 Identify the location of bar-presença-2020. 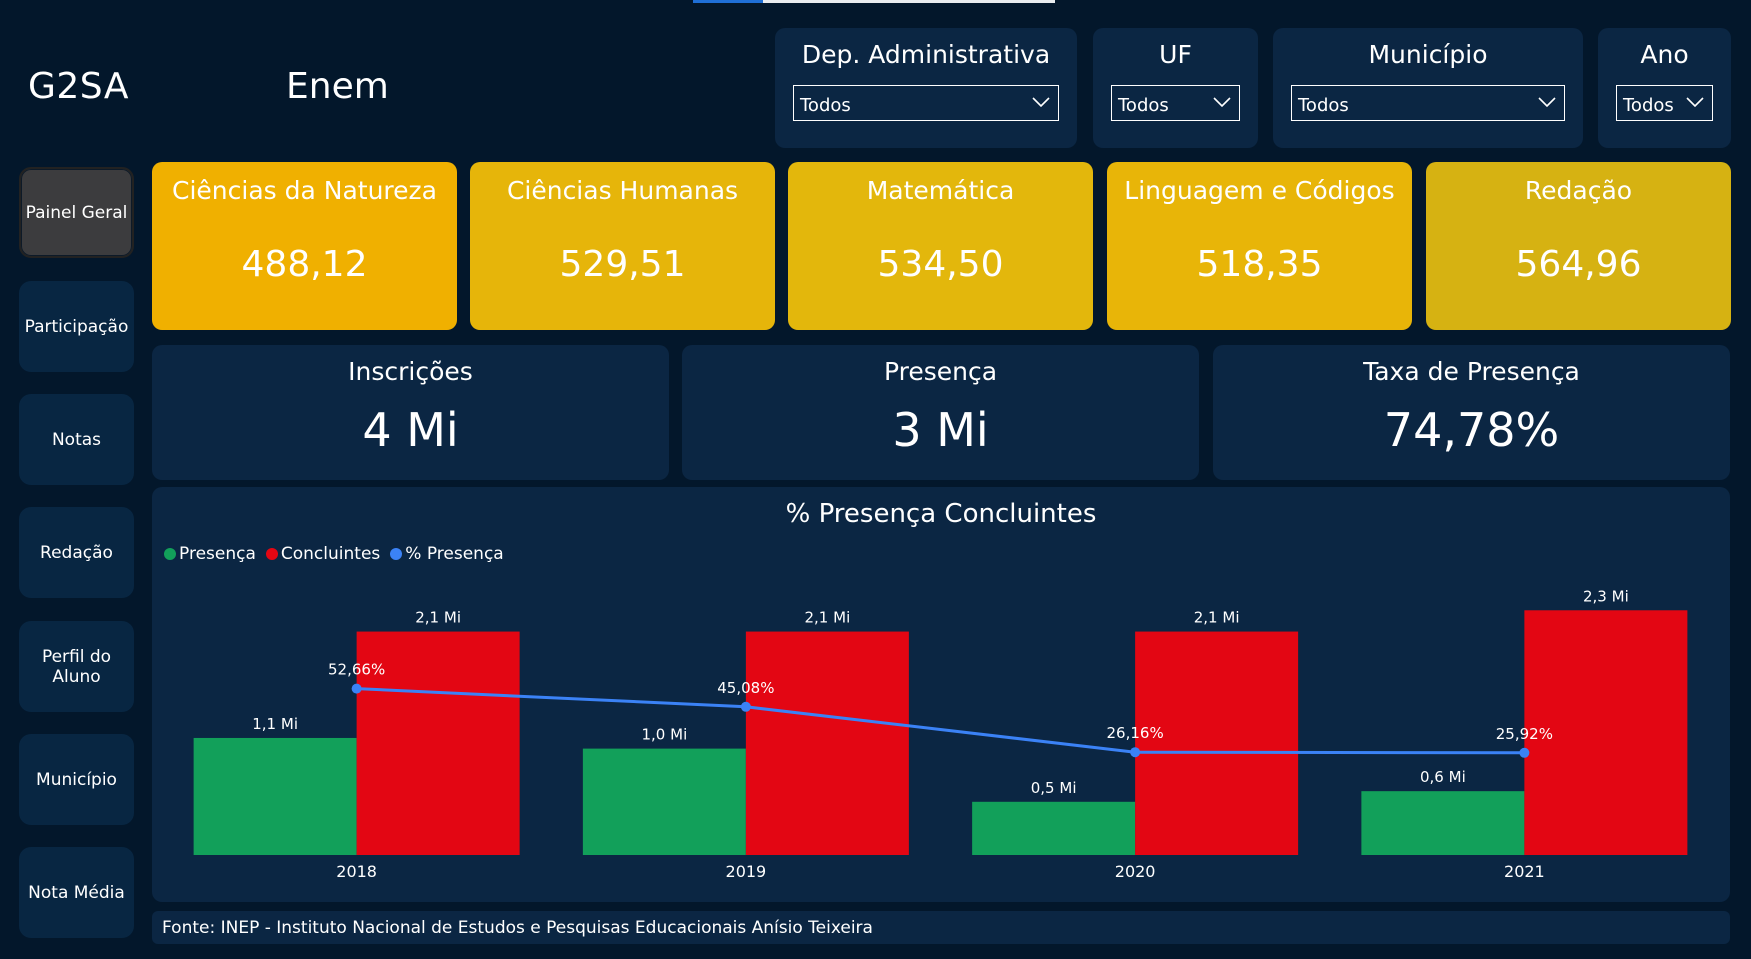
(1054, 828).